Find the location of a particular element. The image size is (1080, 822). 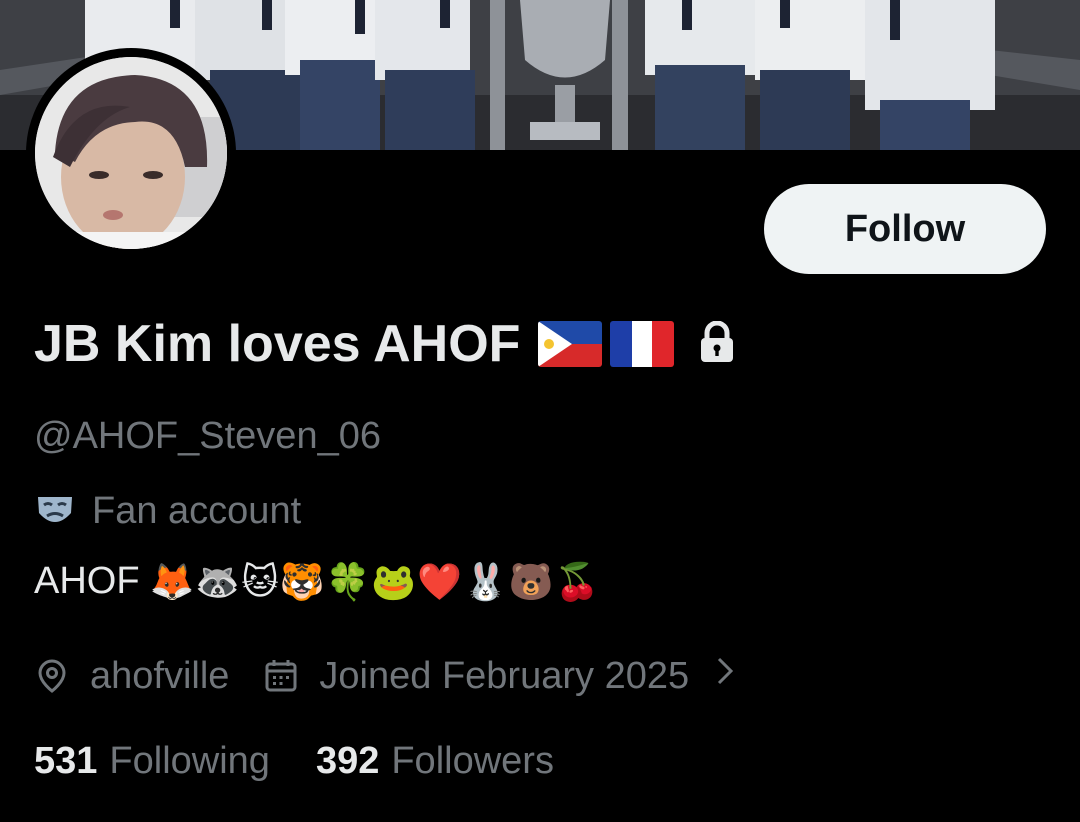

chevron-right-icon is located at coordinates (725, 676).